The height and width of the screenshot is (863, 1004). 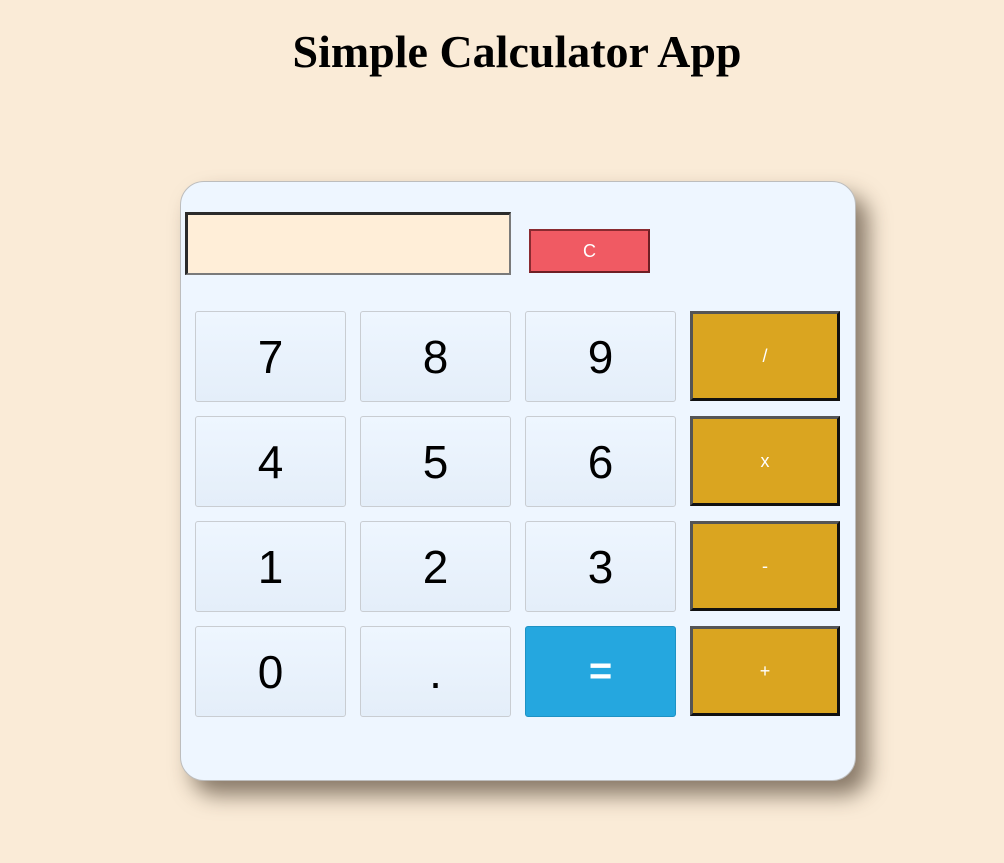 I want to click on equals-button: =, so click(x=600, y=671).